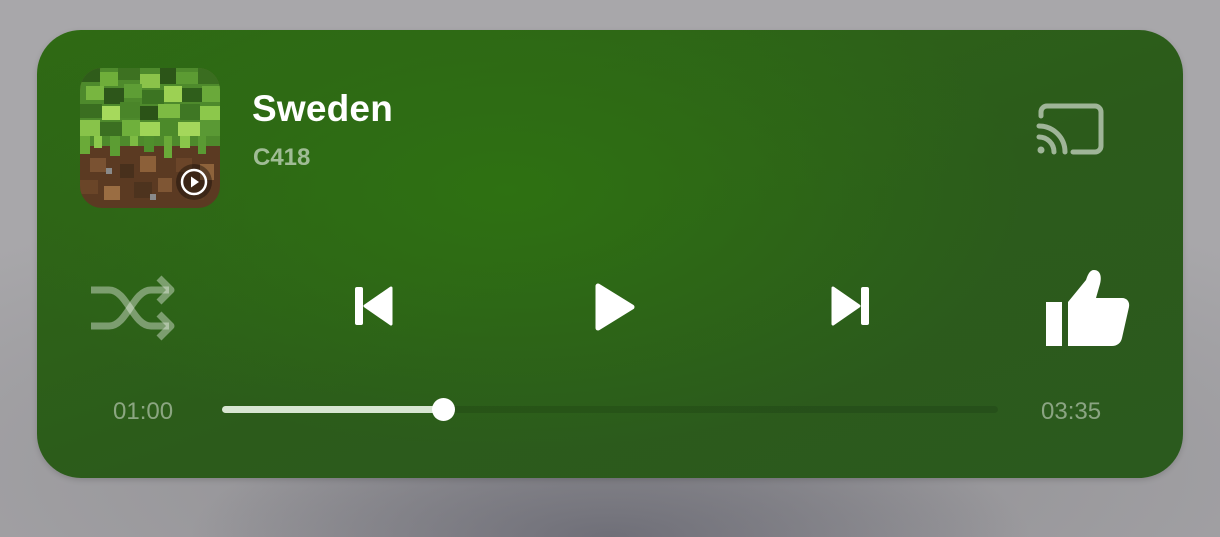 Image resolution: width=1220 pixels, height=537 pixels. I want to click on progress-bar, so click(610, 409).